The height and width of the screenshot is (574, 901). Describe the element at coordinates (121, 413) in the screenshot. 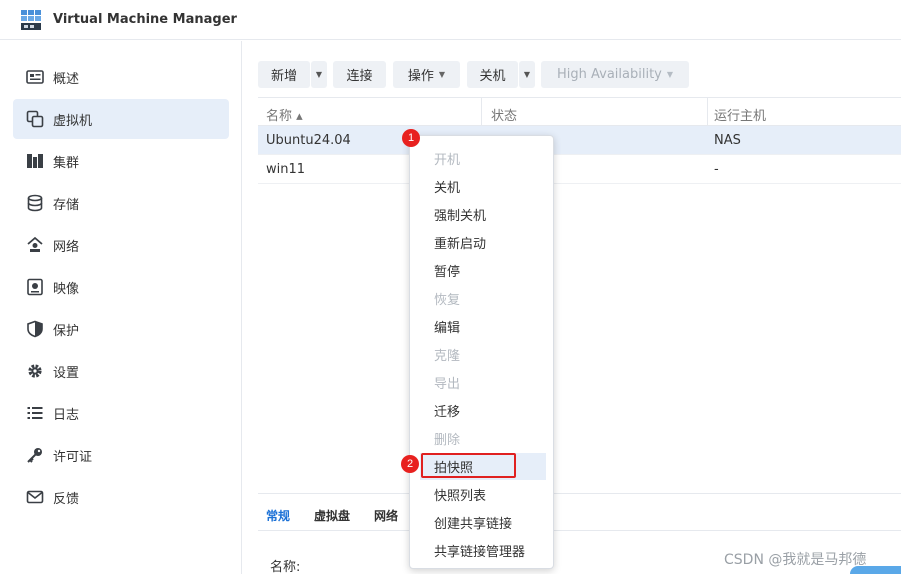

I see `sidebar-item-log: 日志` at that location.